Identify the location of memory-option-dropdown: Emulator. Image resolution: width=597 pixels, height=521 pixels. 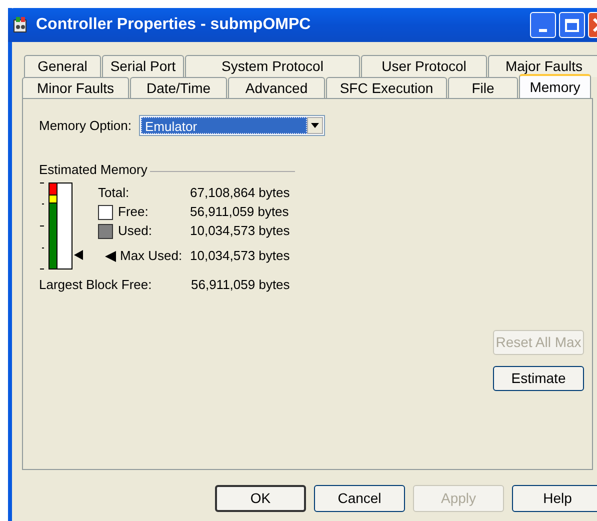
(232, 125).